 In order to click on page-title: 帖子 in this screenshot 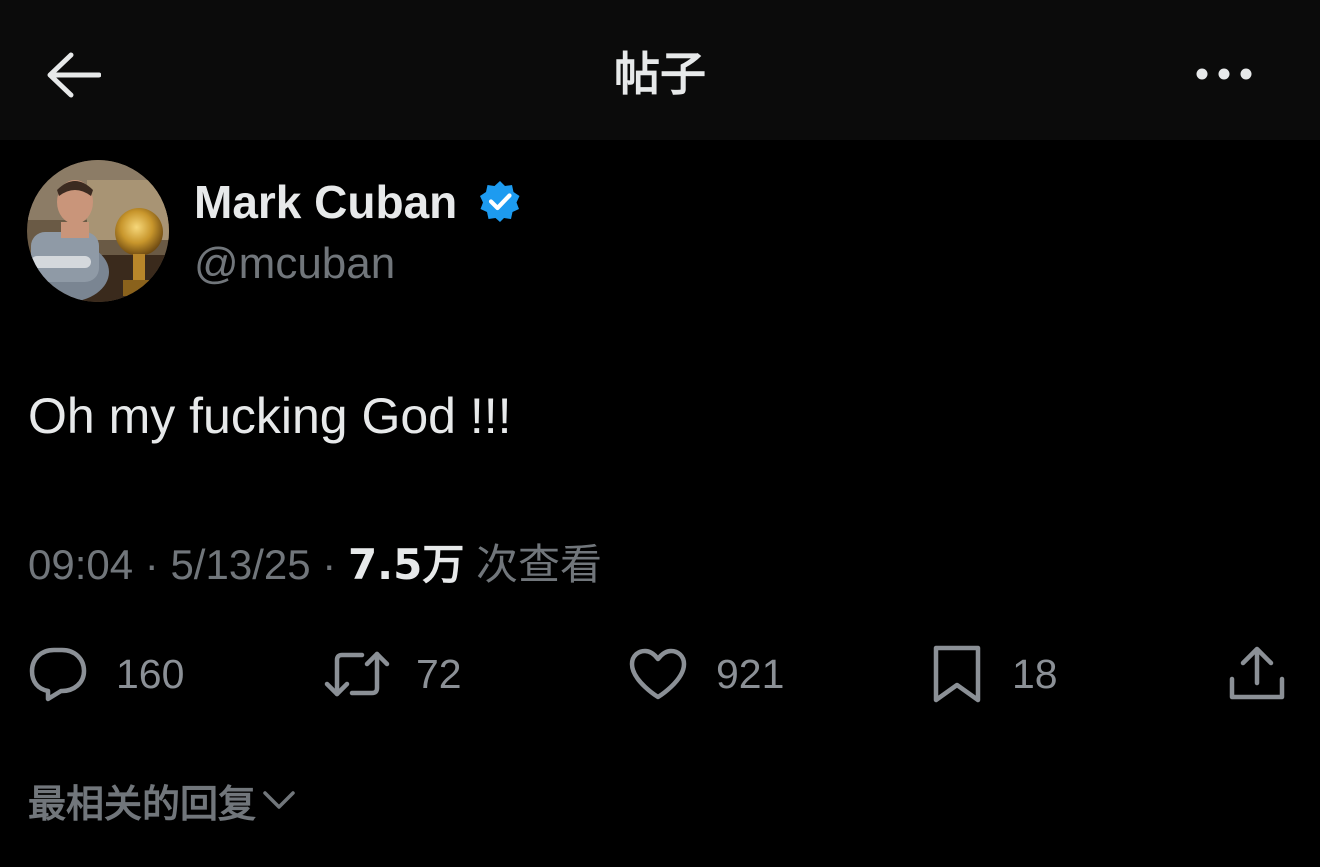, I will do `click(660, 74)`.